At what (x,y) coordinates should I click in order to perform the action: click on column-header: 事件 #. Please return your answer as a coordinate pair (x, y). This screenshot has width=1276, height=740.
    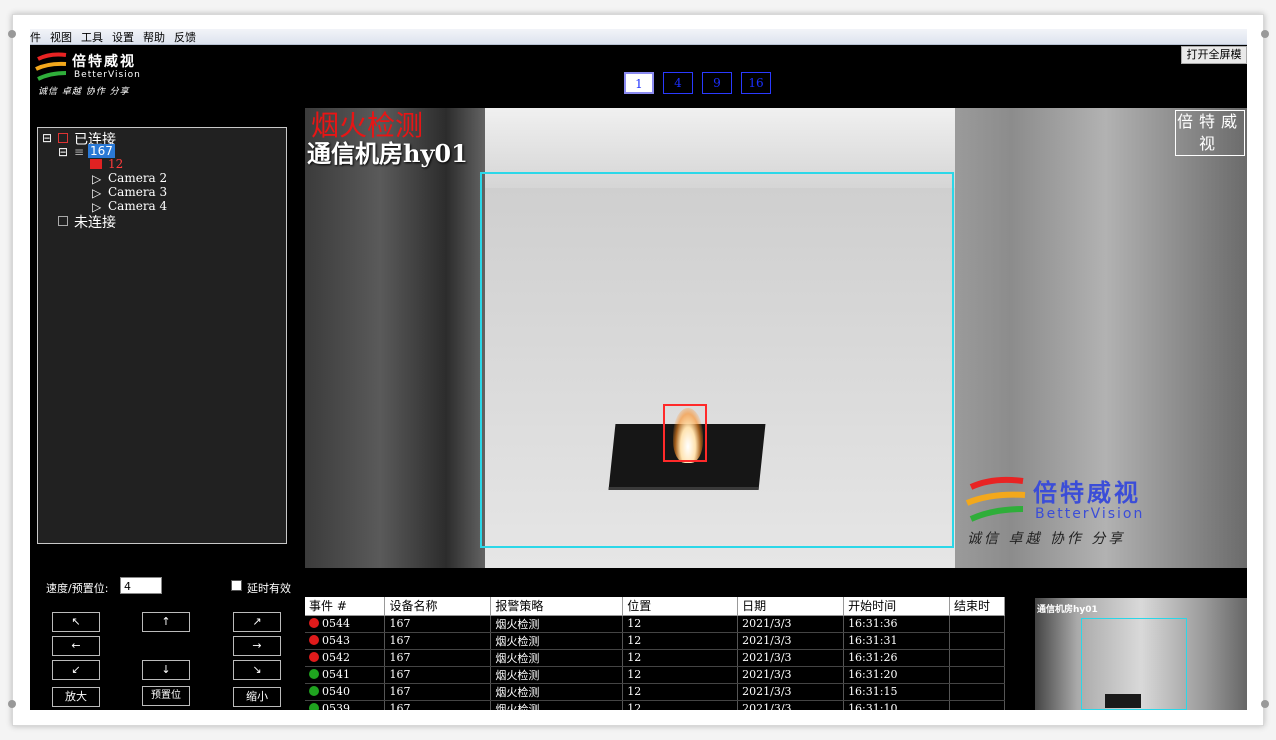
    Looking at the image, I should click on (345, 606).